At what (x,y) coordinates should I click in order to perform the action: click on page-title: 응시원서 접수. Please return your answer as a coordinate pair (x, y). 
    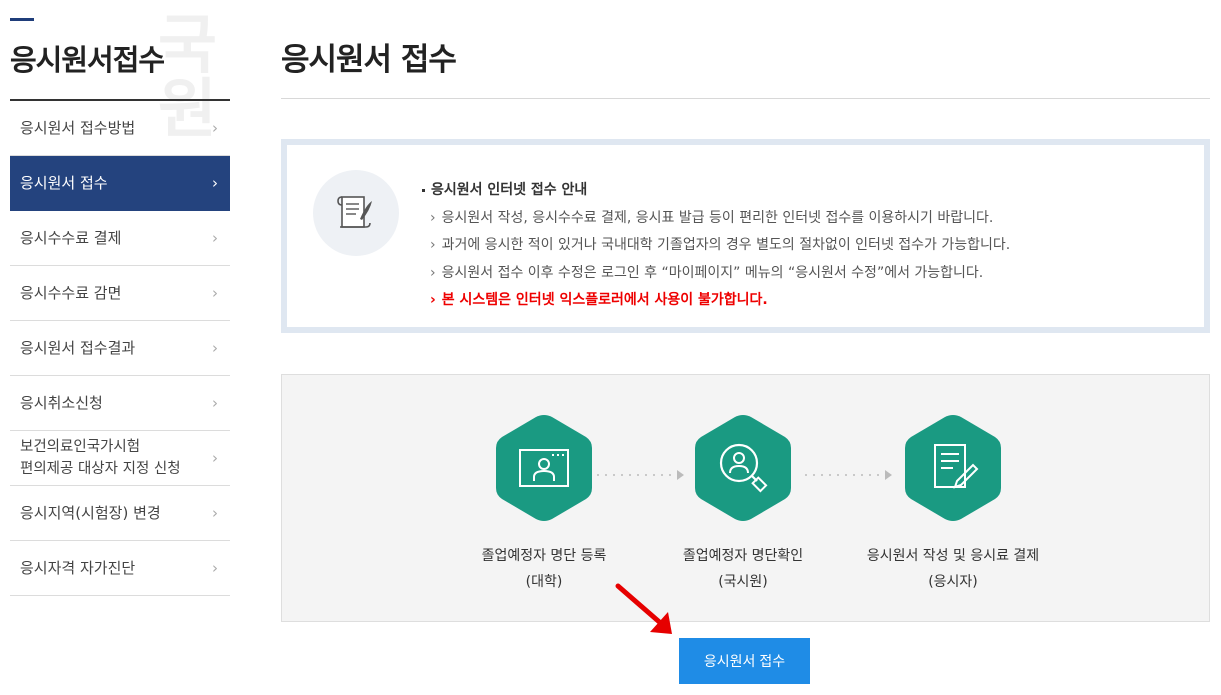
    Looking at the image, I should click on (369, 60).